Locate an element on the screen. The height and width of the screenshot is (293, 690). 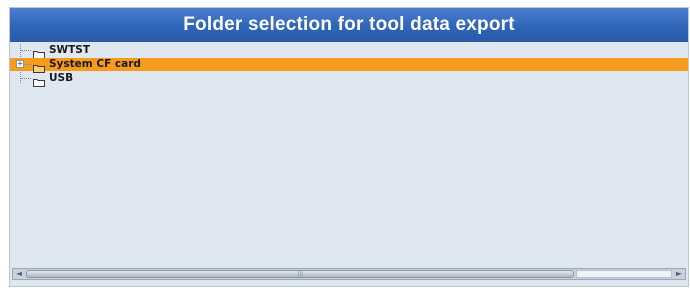
tree-item-label: SWTST is located at coordinates (70, 50).